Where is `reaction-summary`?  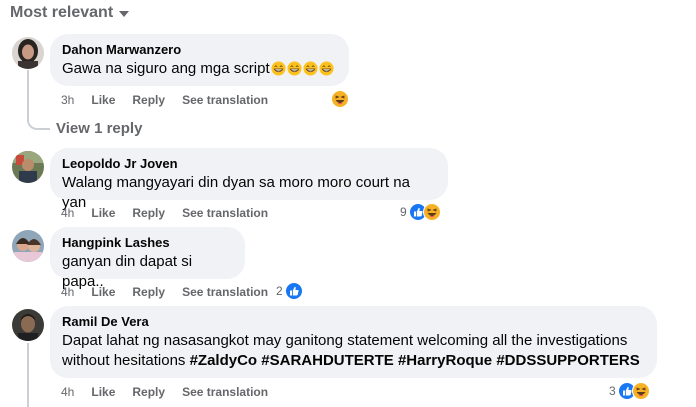
reaction-summary is located at coordinates (340, 99).